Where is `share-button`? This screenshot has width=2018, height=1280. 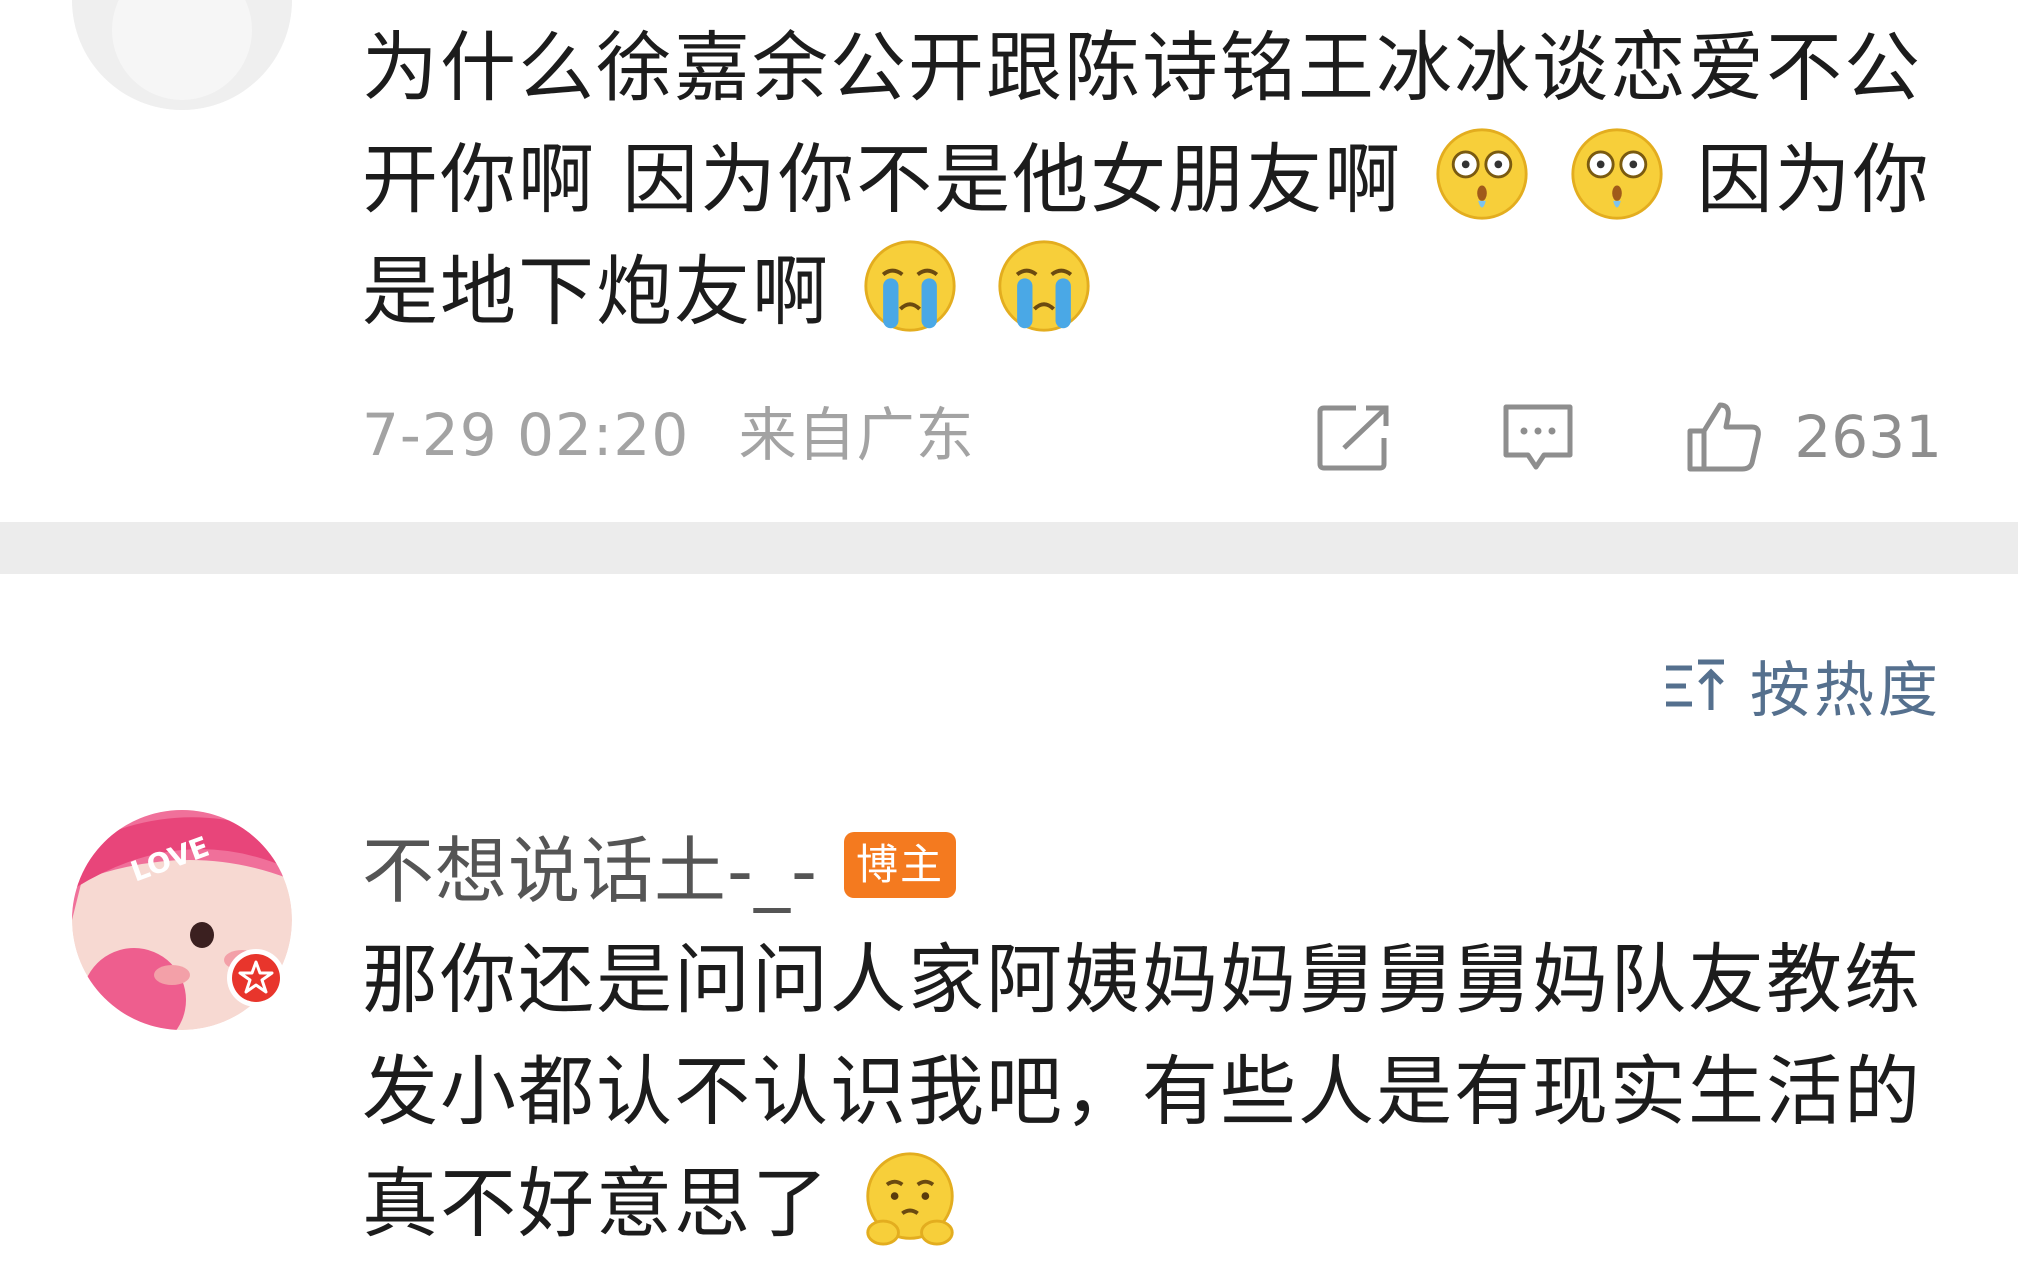
share-button is located at coordinates (1354, 437).